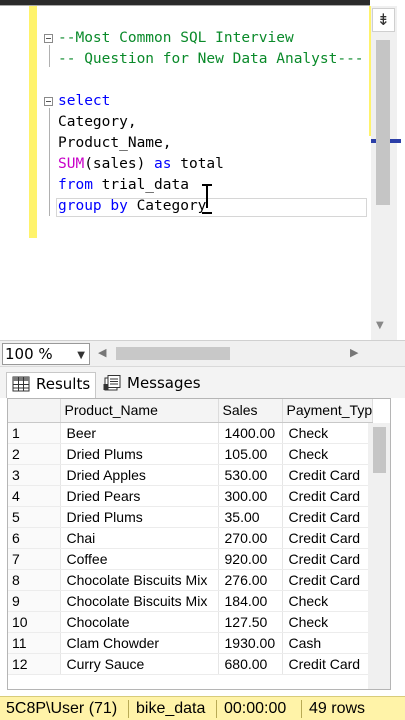 The height and width of the screenshot is (720, 405). What do you see at coordinates (34, 559) in the screenshot?
I see `row-number-cell: 7` at bounding box center [34, 559].